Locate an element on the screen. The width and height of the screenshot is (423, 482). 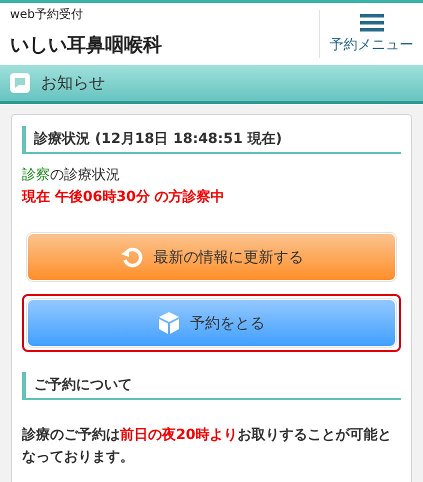
department-name: 診察 is located at coordinates (36, 175).